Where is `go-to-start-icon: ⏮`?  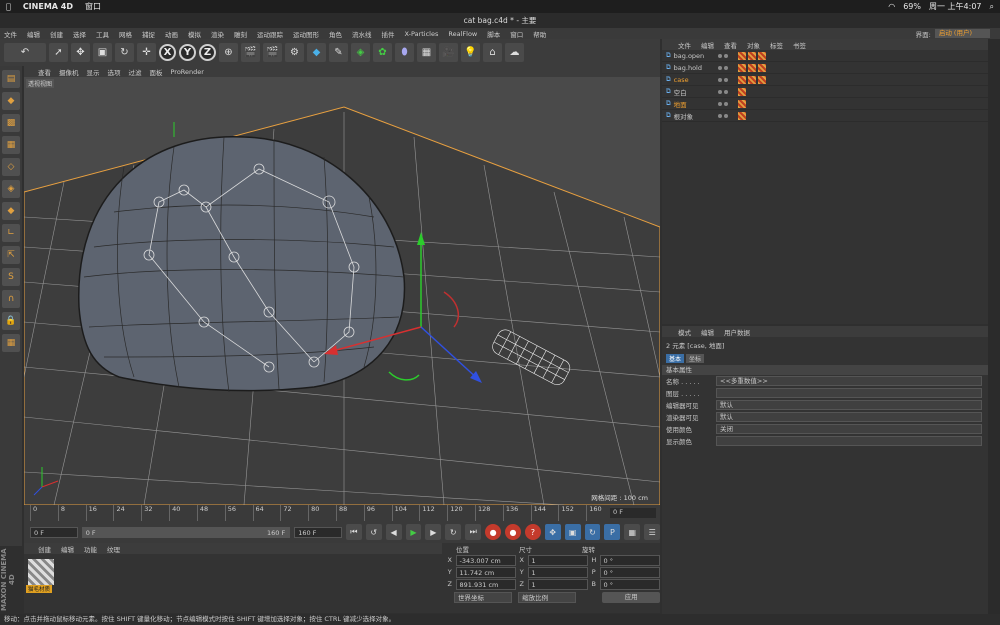 go-to-start-icon: ⏮ is located at coordinates (353, 532).